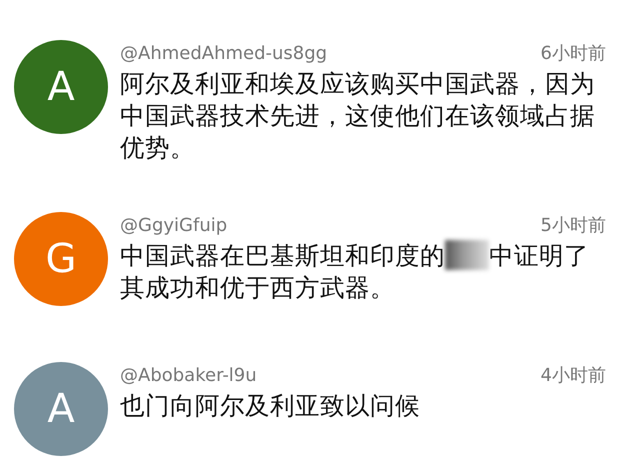  Describe the element at coordinates (270, 406) in the screenshot. I see `comment-text: 也门向阿尔及利亚致以问候` at that location.